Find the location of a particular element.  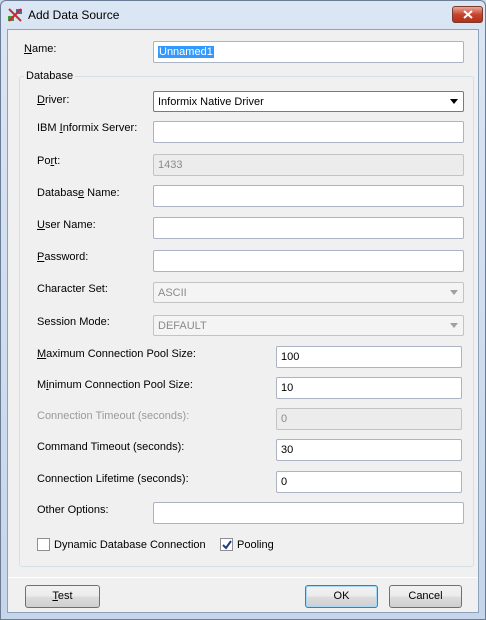

driver-selected-value: Informix Native Driver is located at coordinates (211, 102).